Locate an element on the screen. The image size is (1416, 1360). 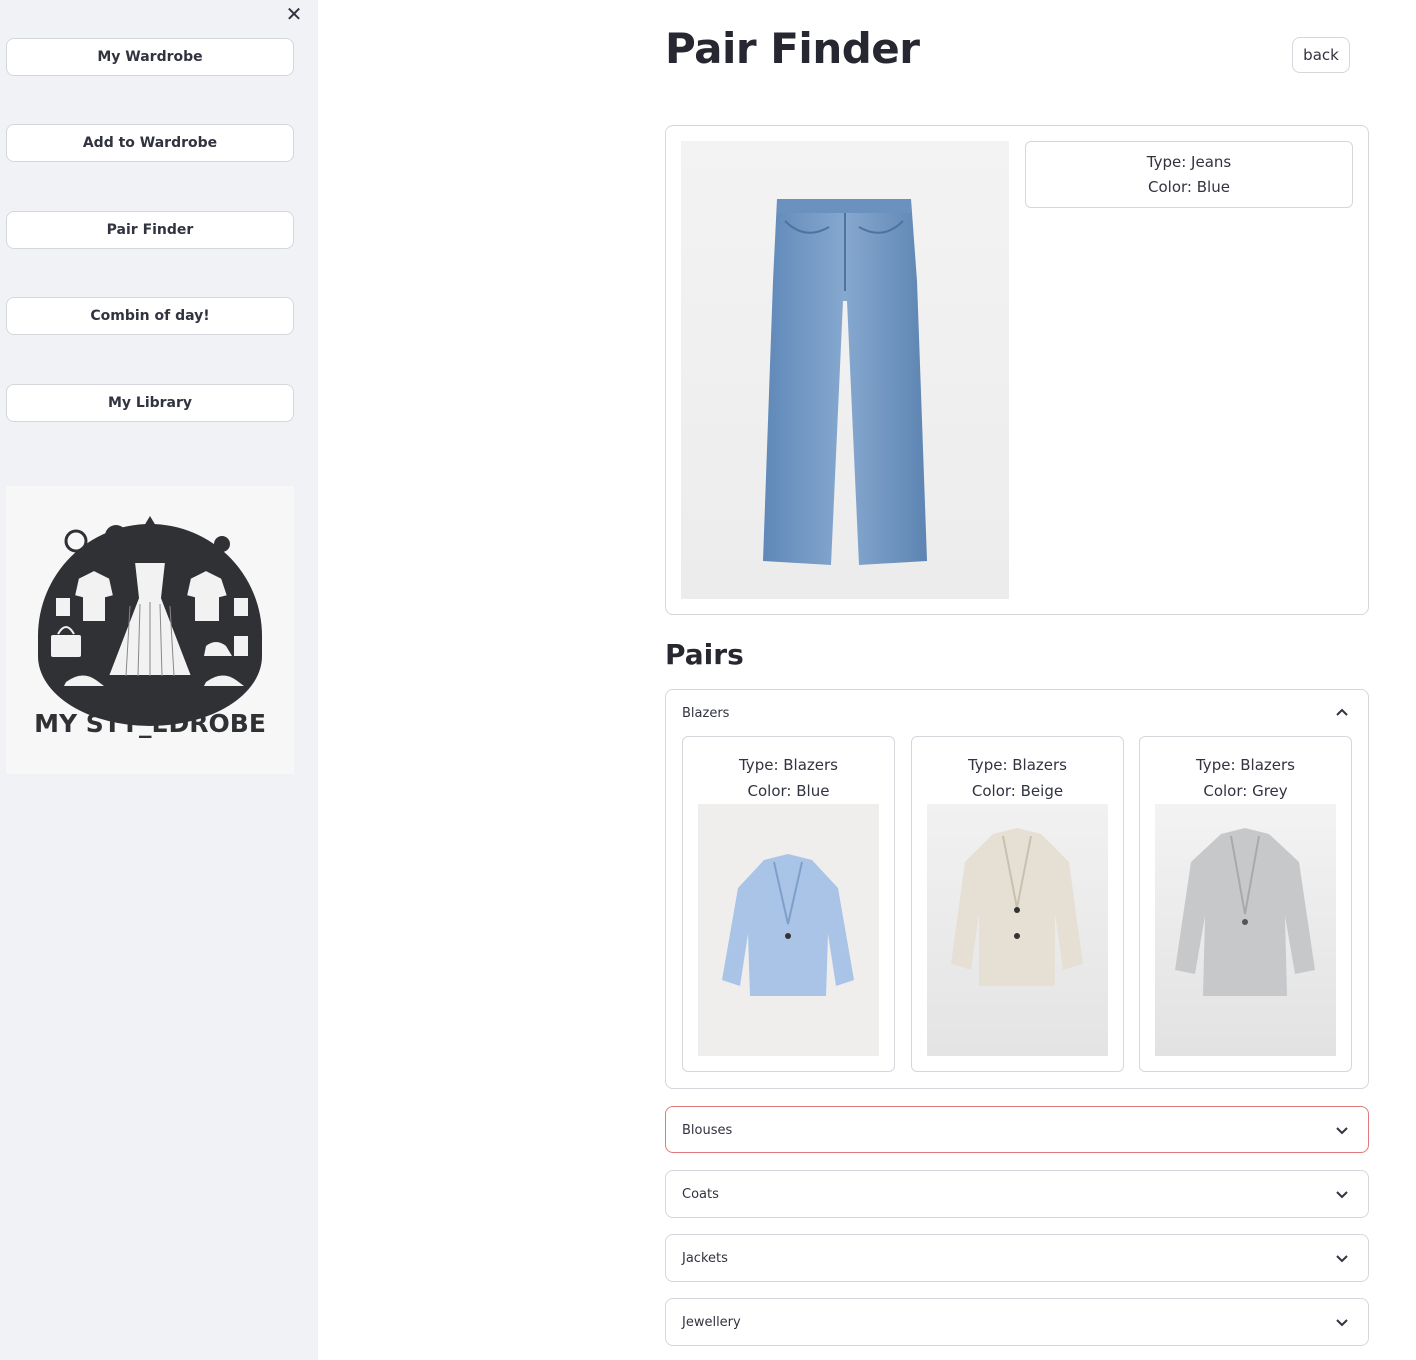
expander-jewellery-header: Jewellery is located at coordinates (1017, 1322).